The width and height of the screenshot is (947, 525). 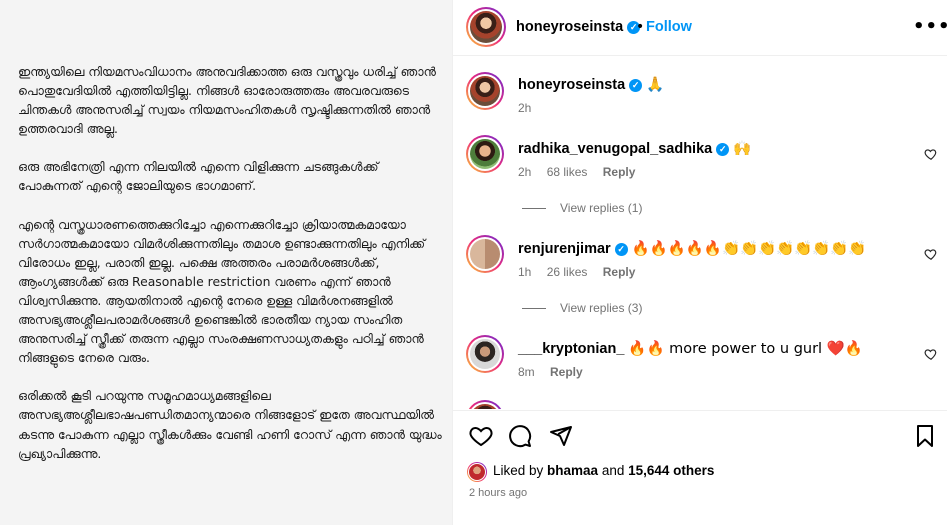 I want to click on comment-time: 8m, so click(x=526, y=372).